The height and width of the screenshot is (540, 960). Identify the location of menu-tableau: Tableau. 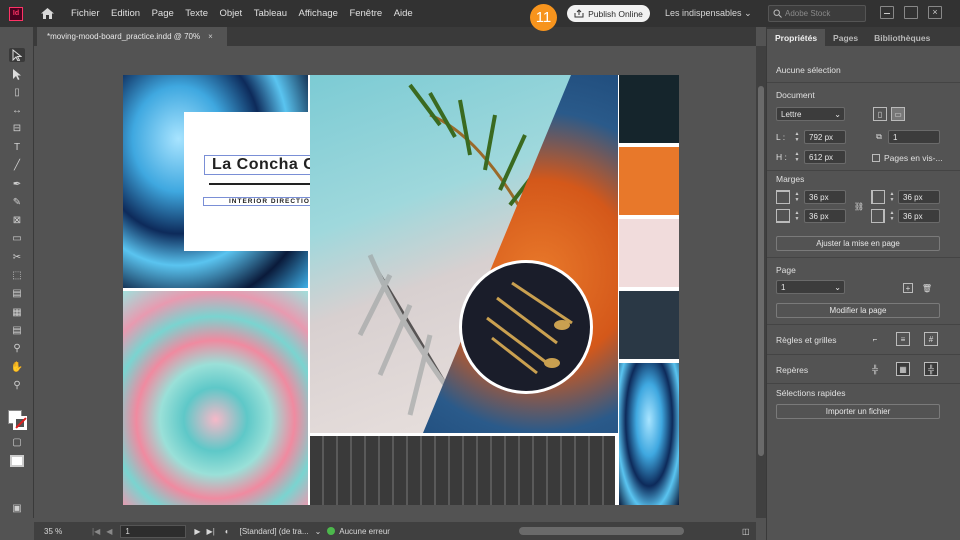
(270, 13).